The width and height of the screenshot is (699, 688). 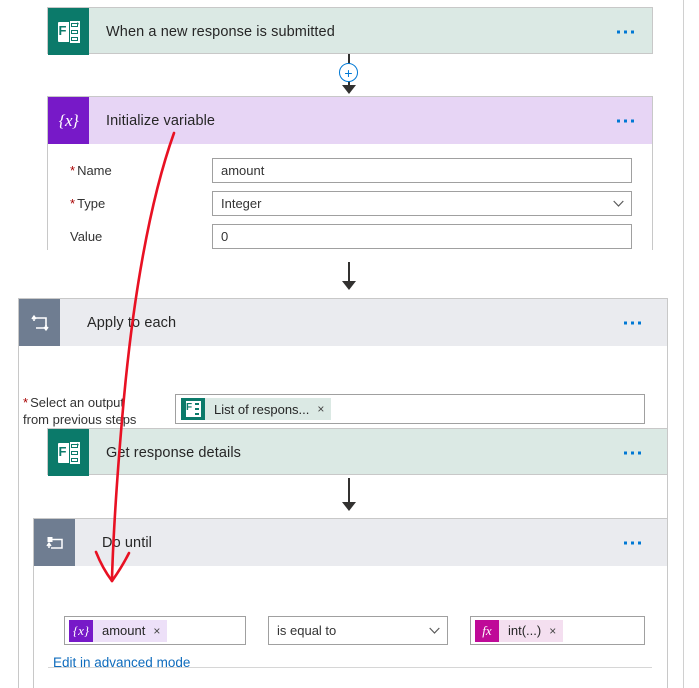 I want to click on node-title: Apply to each, so click(x=132, y=322).